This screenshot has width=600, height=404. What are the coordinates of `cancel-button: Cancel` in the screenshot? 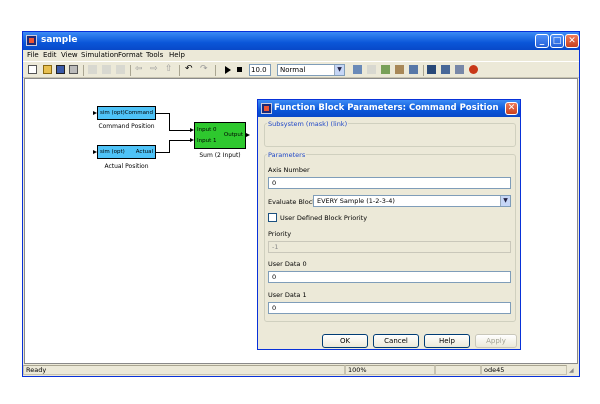 It's located at (396, 341).